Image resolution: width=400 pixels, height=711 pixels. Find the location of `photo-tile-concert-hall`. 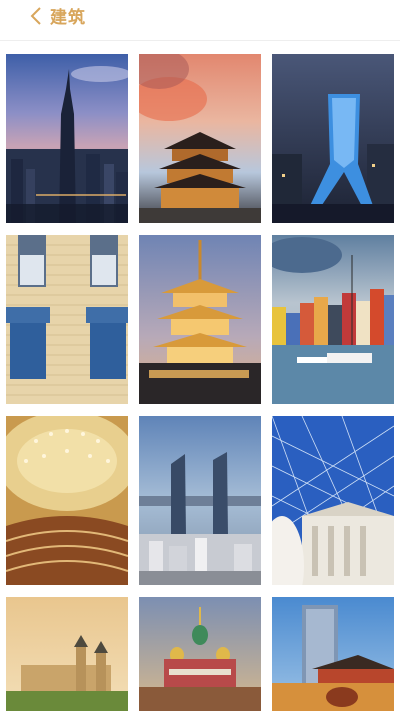

photo-tile-concert-hall is located at coordinates (67, 500).